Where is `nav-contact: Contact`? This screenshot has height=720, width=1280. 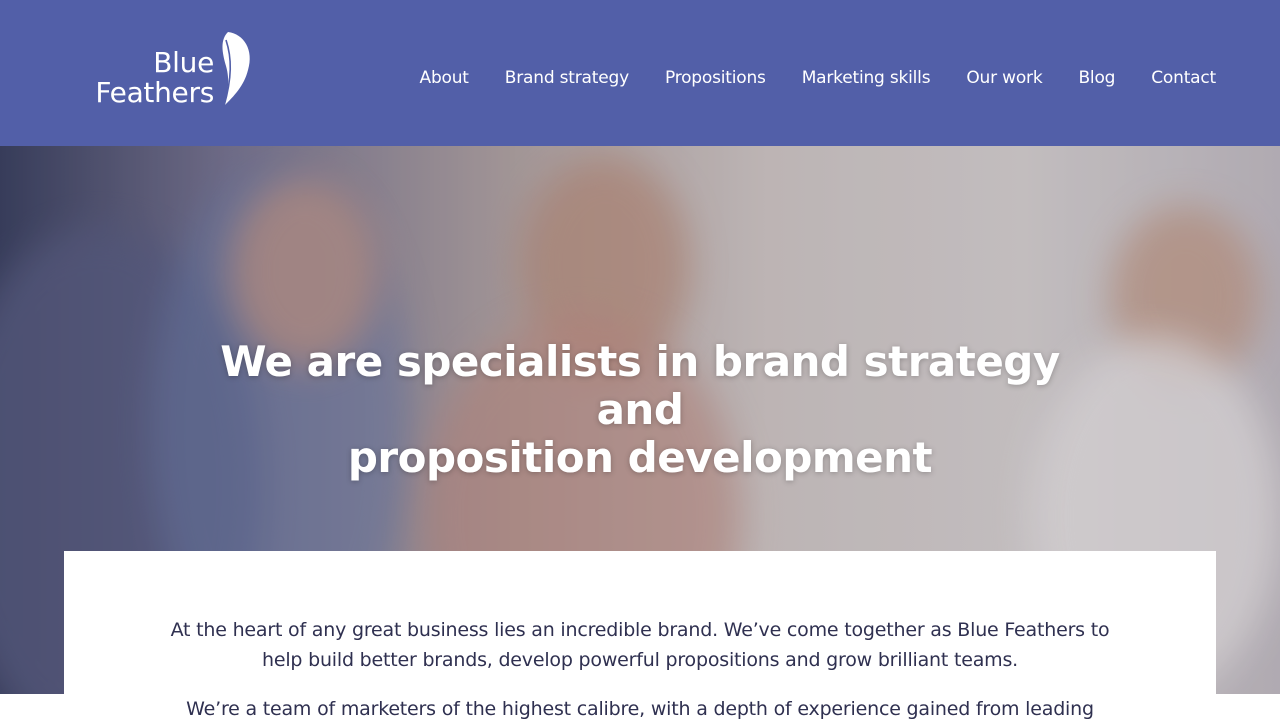
nav-contact: Contact is located at coordinates (1183, 78).